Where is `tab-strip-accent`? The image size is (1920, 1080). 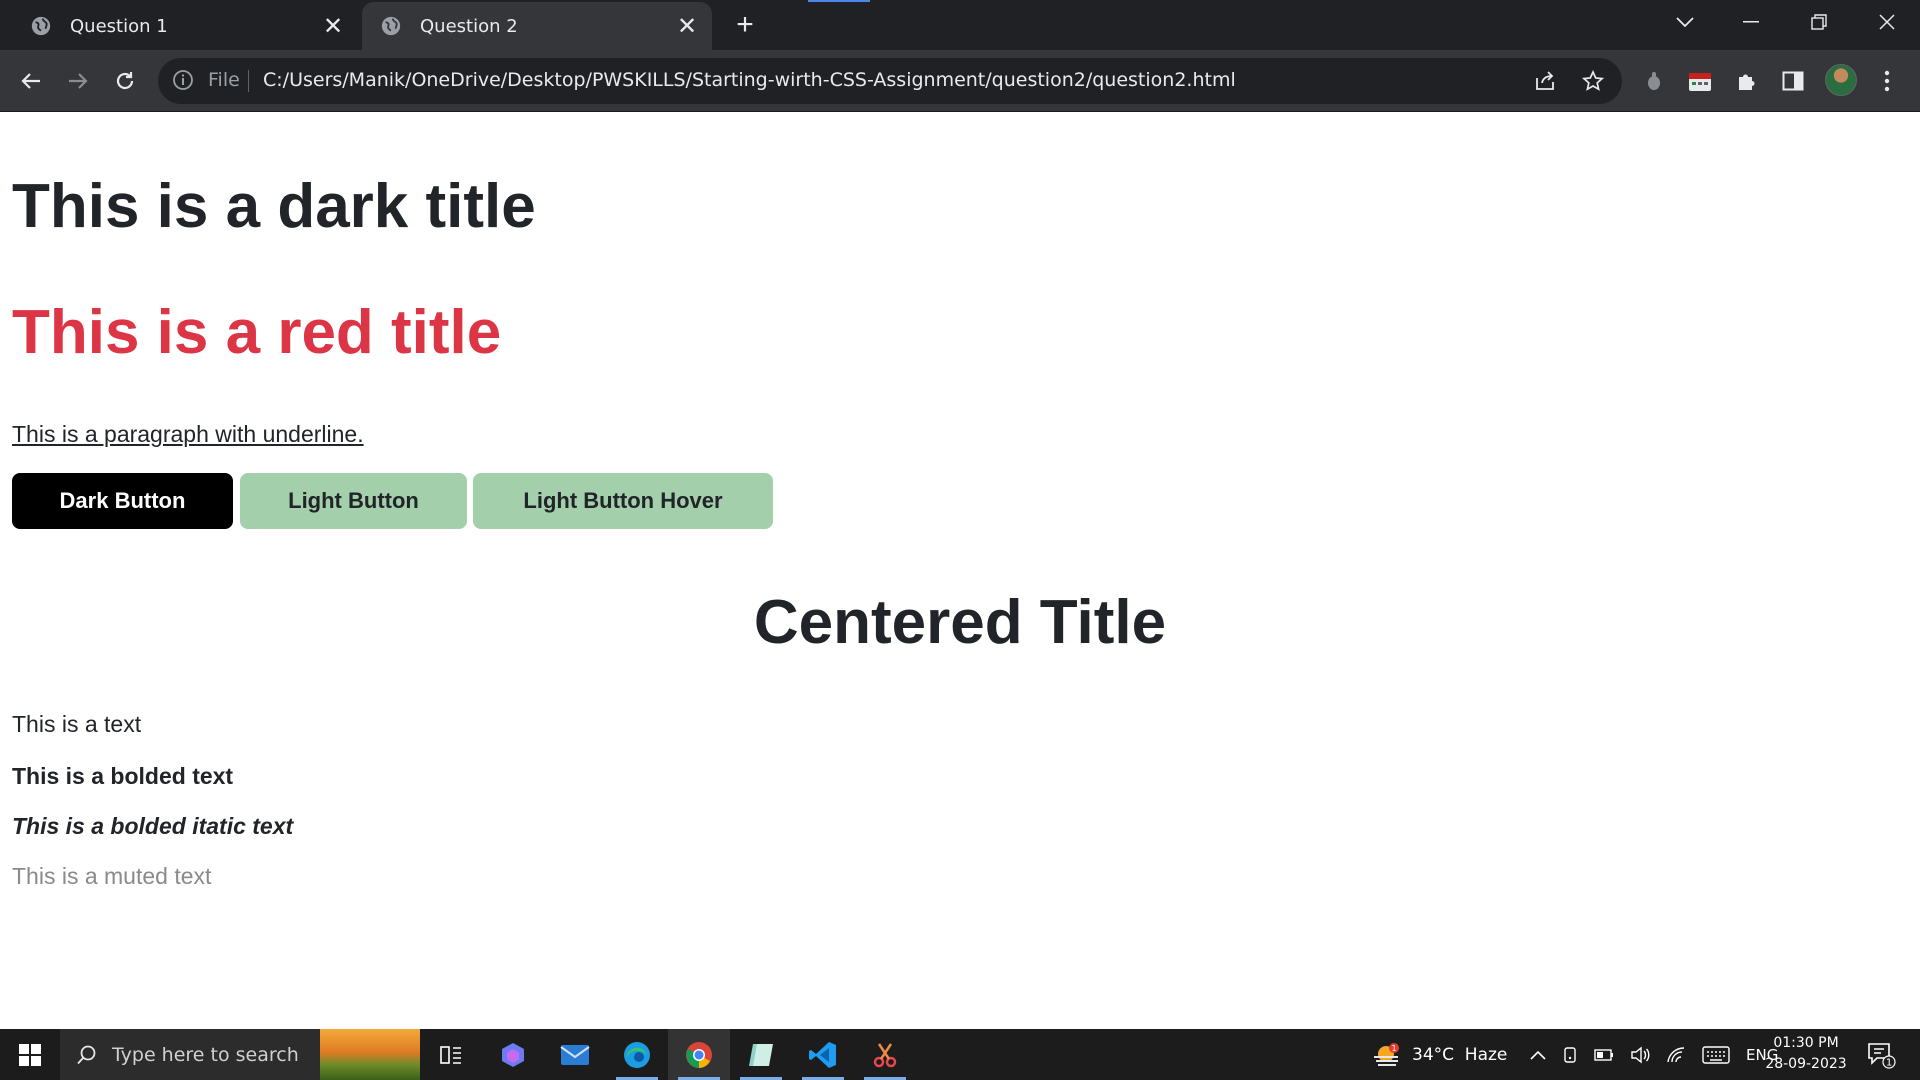 tab-strip-accent is located at coordinates (839, 1).